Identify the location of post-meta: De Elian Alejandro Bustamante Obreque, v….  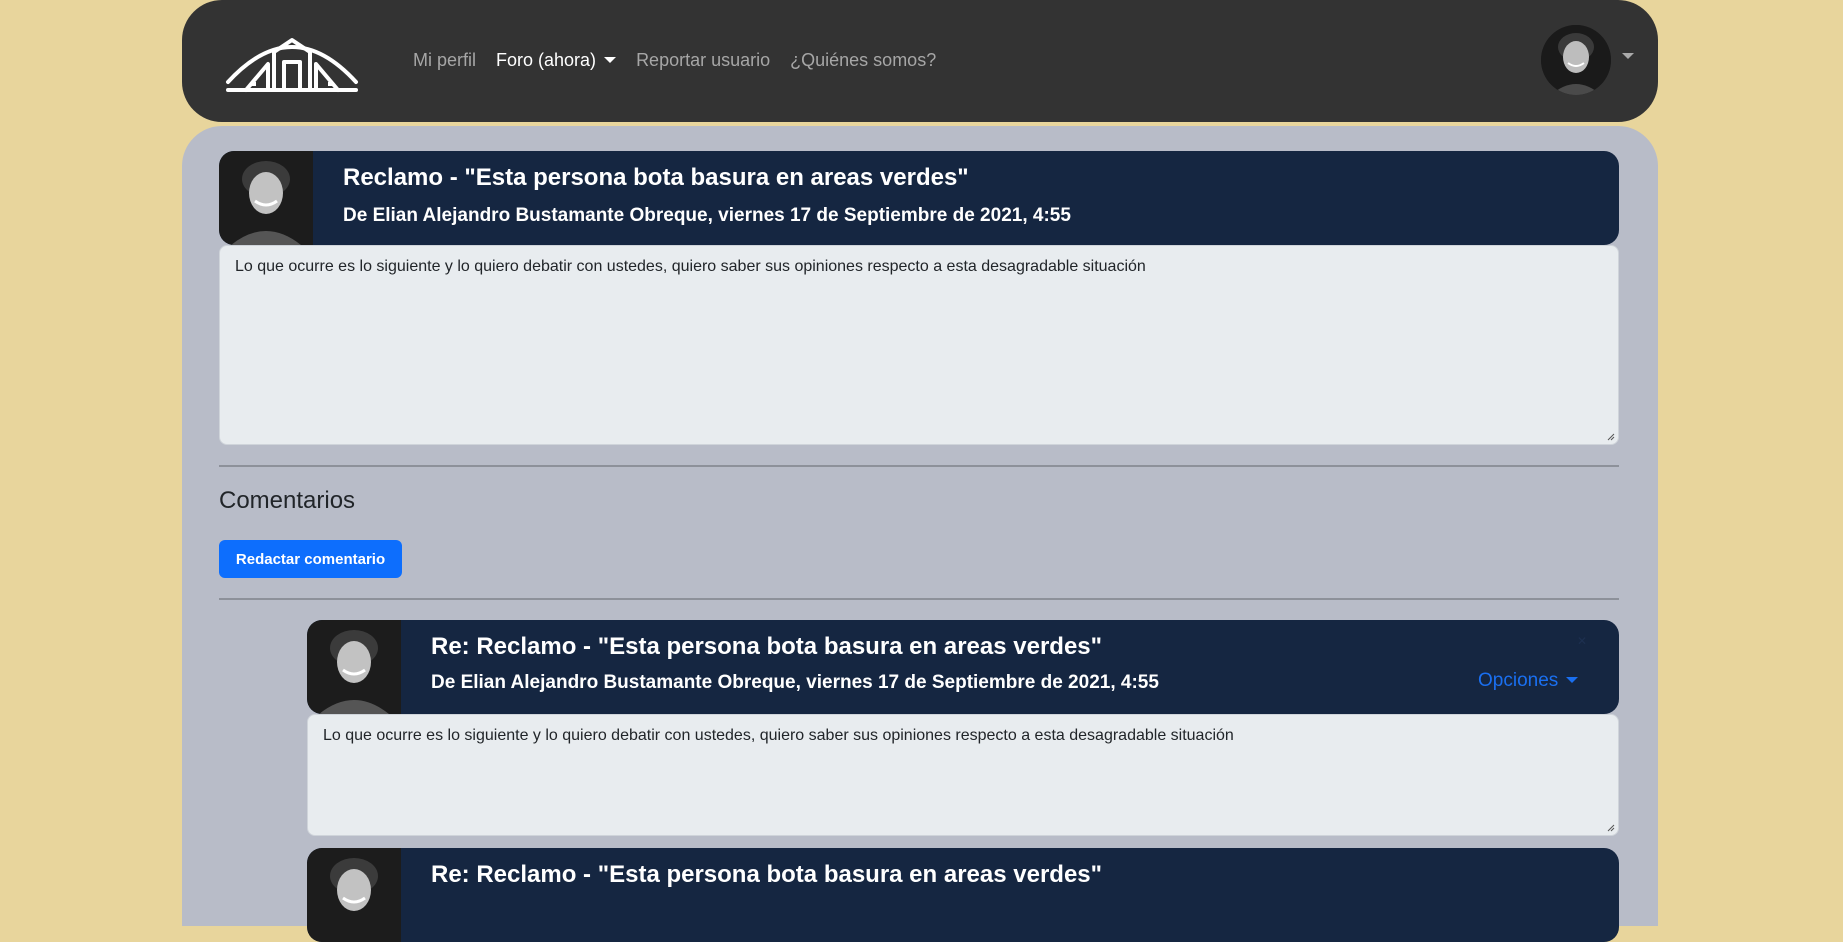
(707, 215).